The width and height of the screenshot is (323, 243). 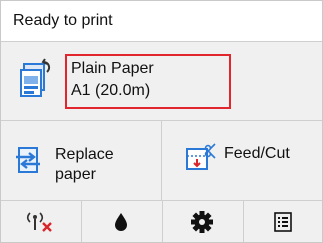 What do you see at coordinates (112, 68) in the screenshot?
I see `paper-type-label: Plain Paper` at bounding box center [112, 68].